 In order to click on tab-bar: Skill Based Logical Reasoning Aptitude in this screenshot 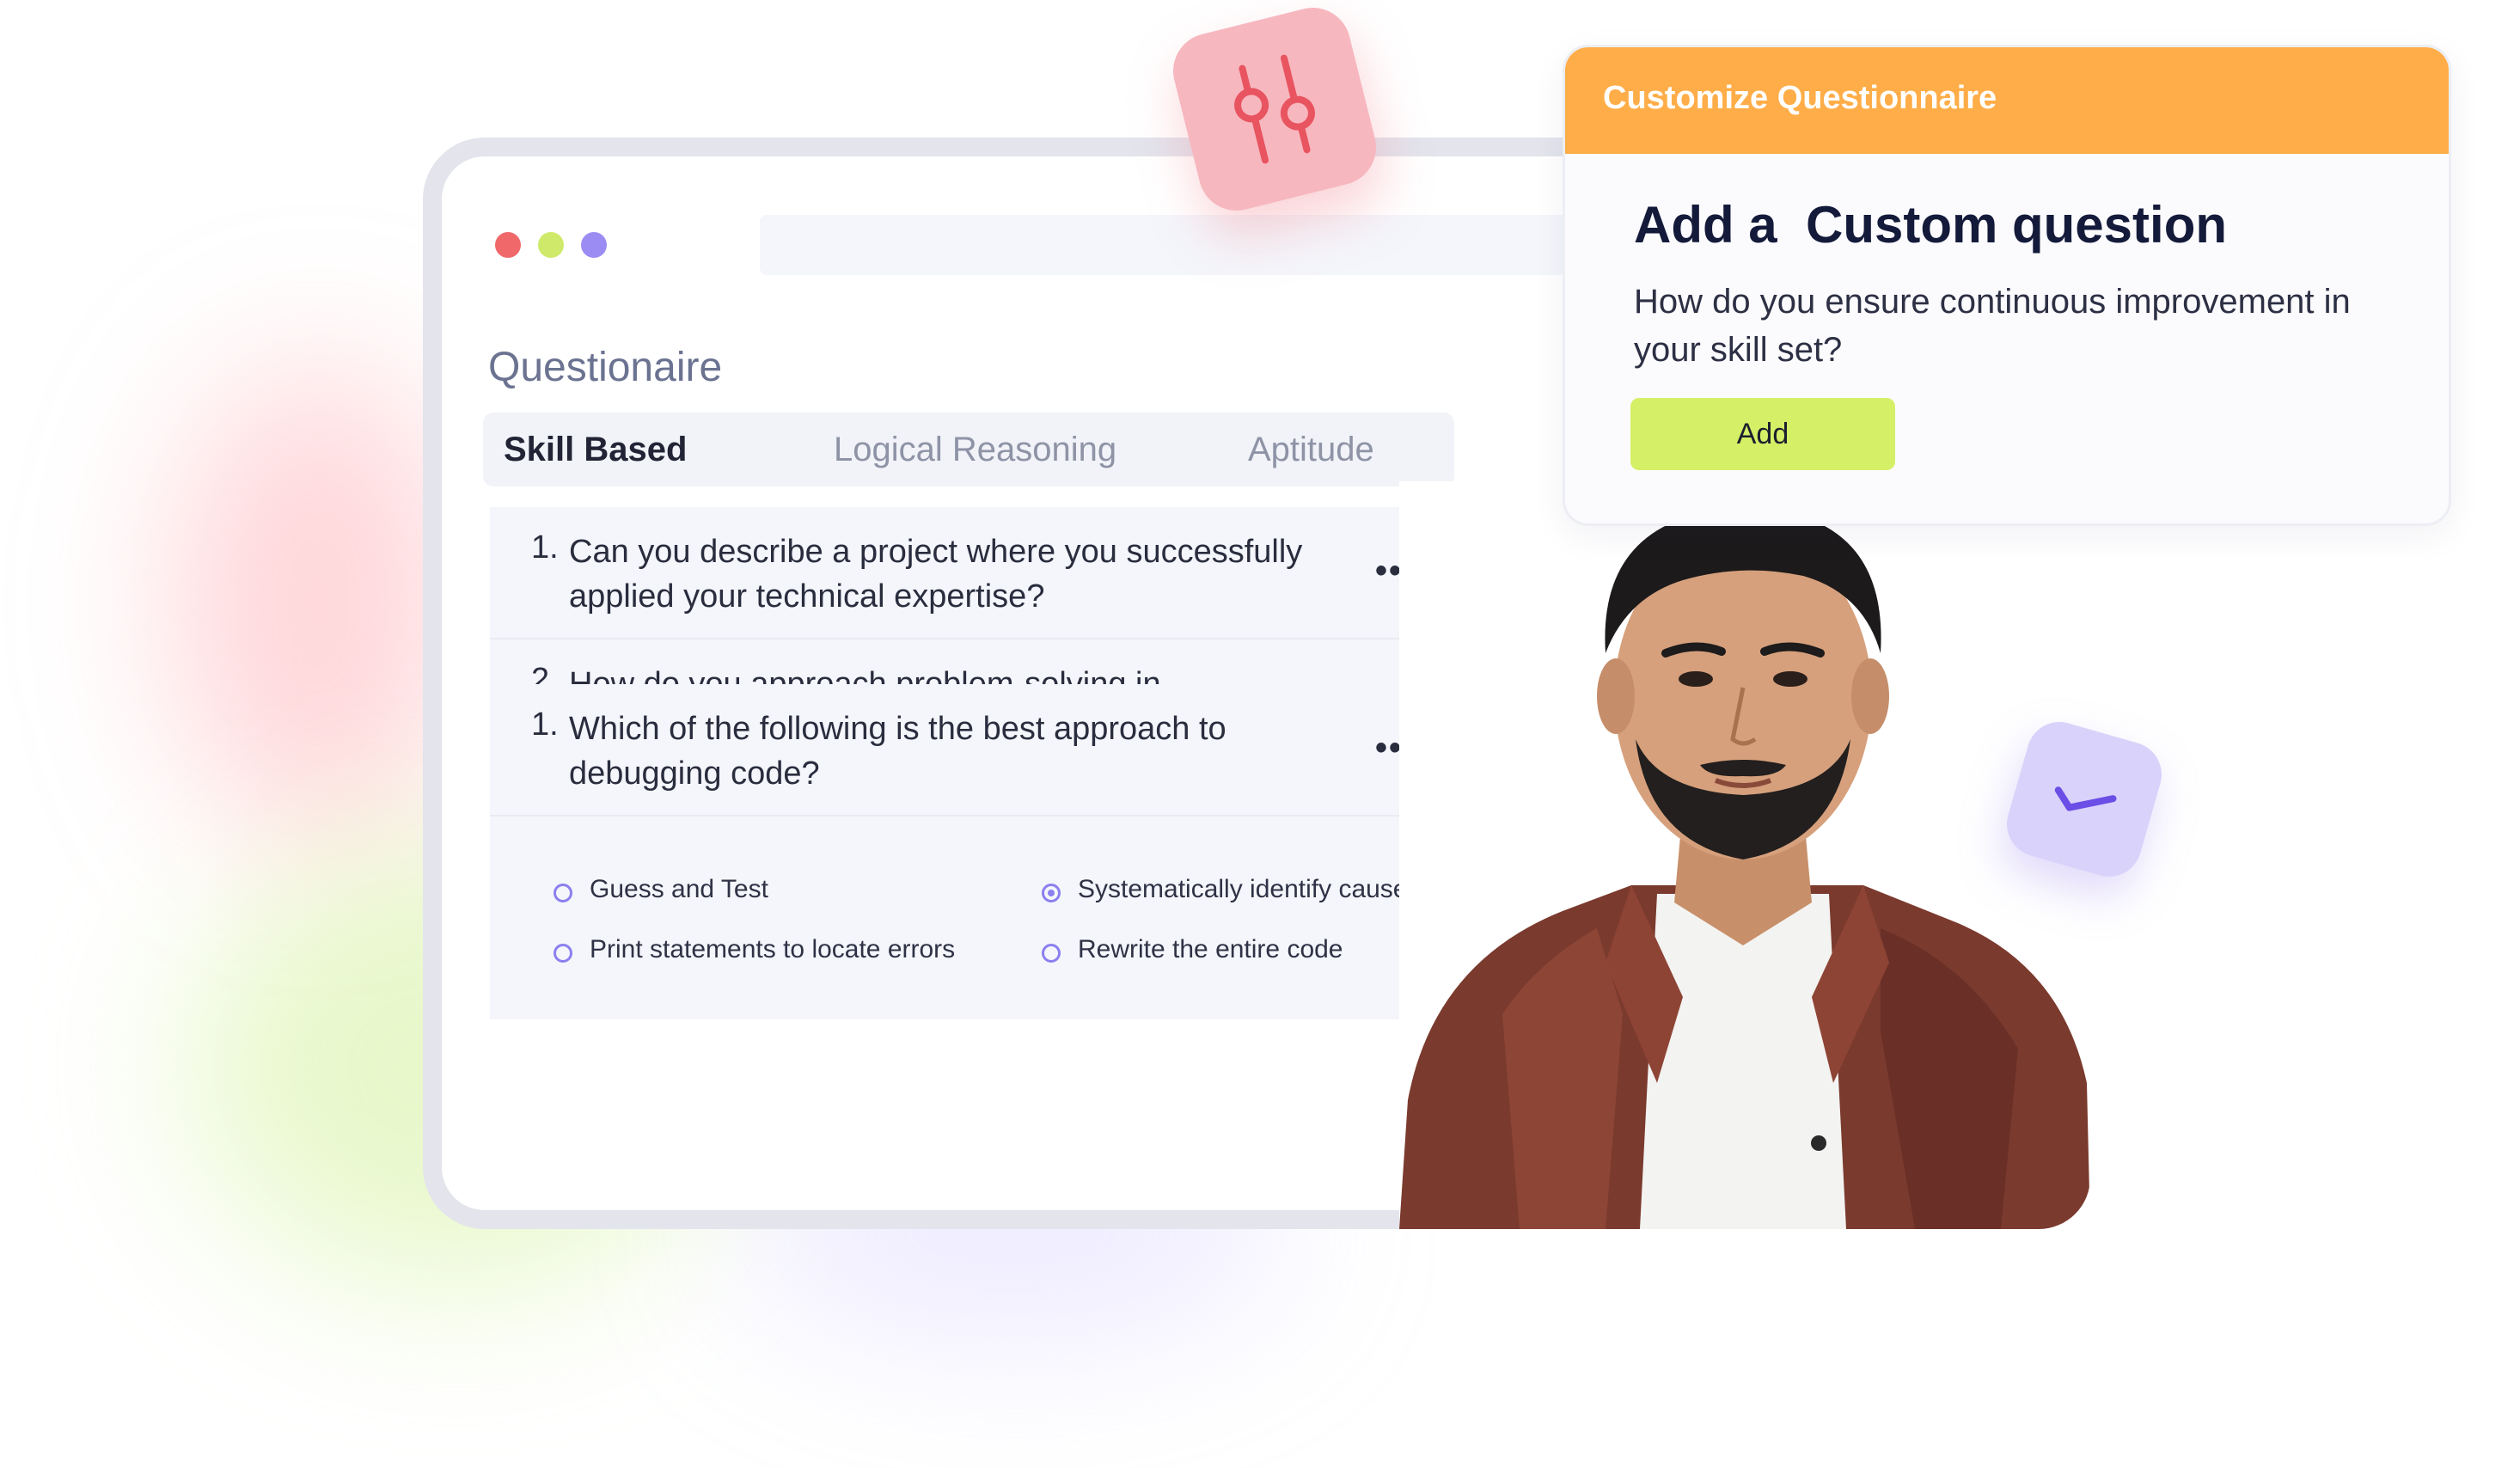, I will do `click(968, 449)`.